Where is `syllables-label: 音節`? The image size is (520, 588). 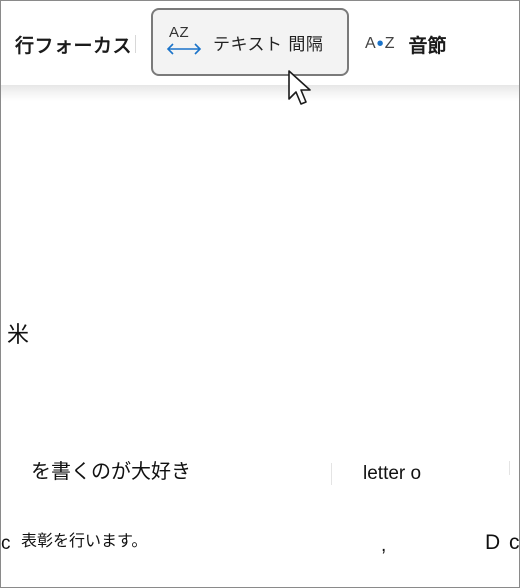 syllables-label: 音節 is located at coordinates (427, 45).